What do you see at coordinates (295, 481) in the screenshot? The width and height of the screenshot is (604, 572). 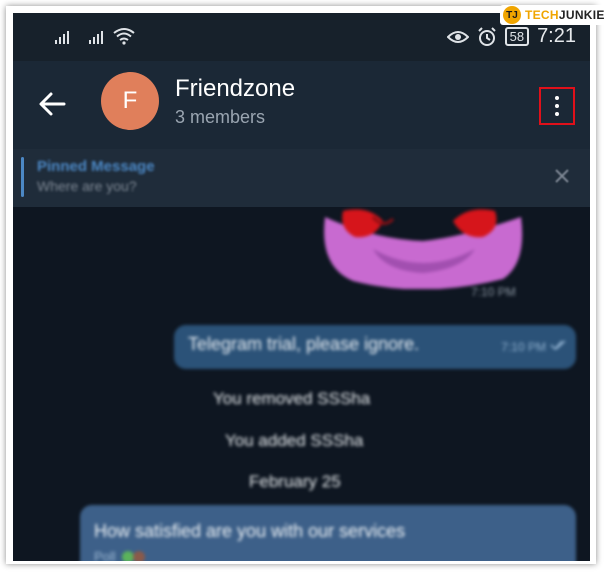 I see `date-separator: February 25` at bounding box center [295, 481].